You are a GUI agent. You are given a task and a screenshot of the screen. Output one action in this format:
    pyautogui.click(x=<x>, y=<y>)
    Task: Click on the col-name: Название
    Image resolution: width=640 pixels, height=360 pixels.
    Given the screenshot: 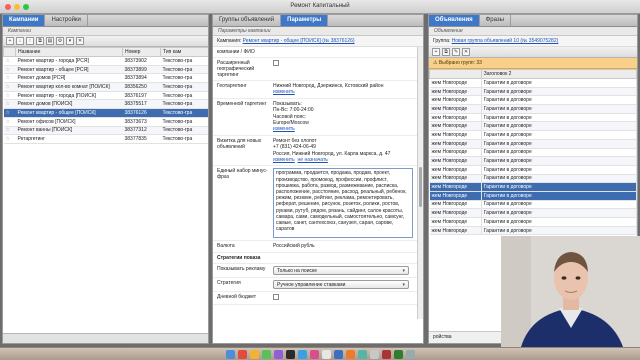 What is the action you would take?
    pyautogui.click(x=69, y=52)
    